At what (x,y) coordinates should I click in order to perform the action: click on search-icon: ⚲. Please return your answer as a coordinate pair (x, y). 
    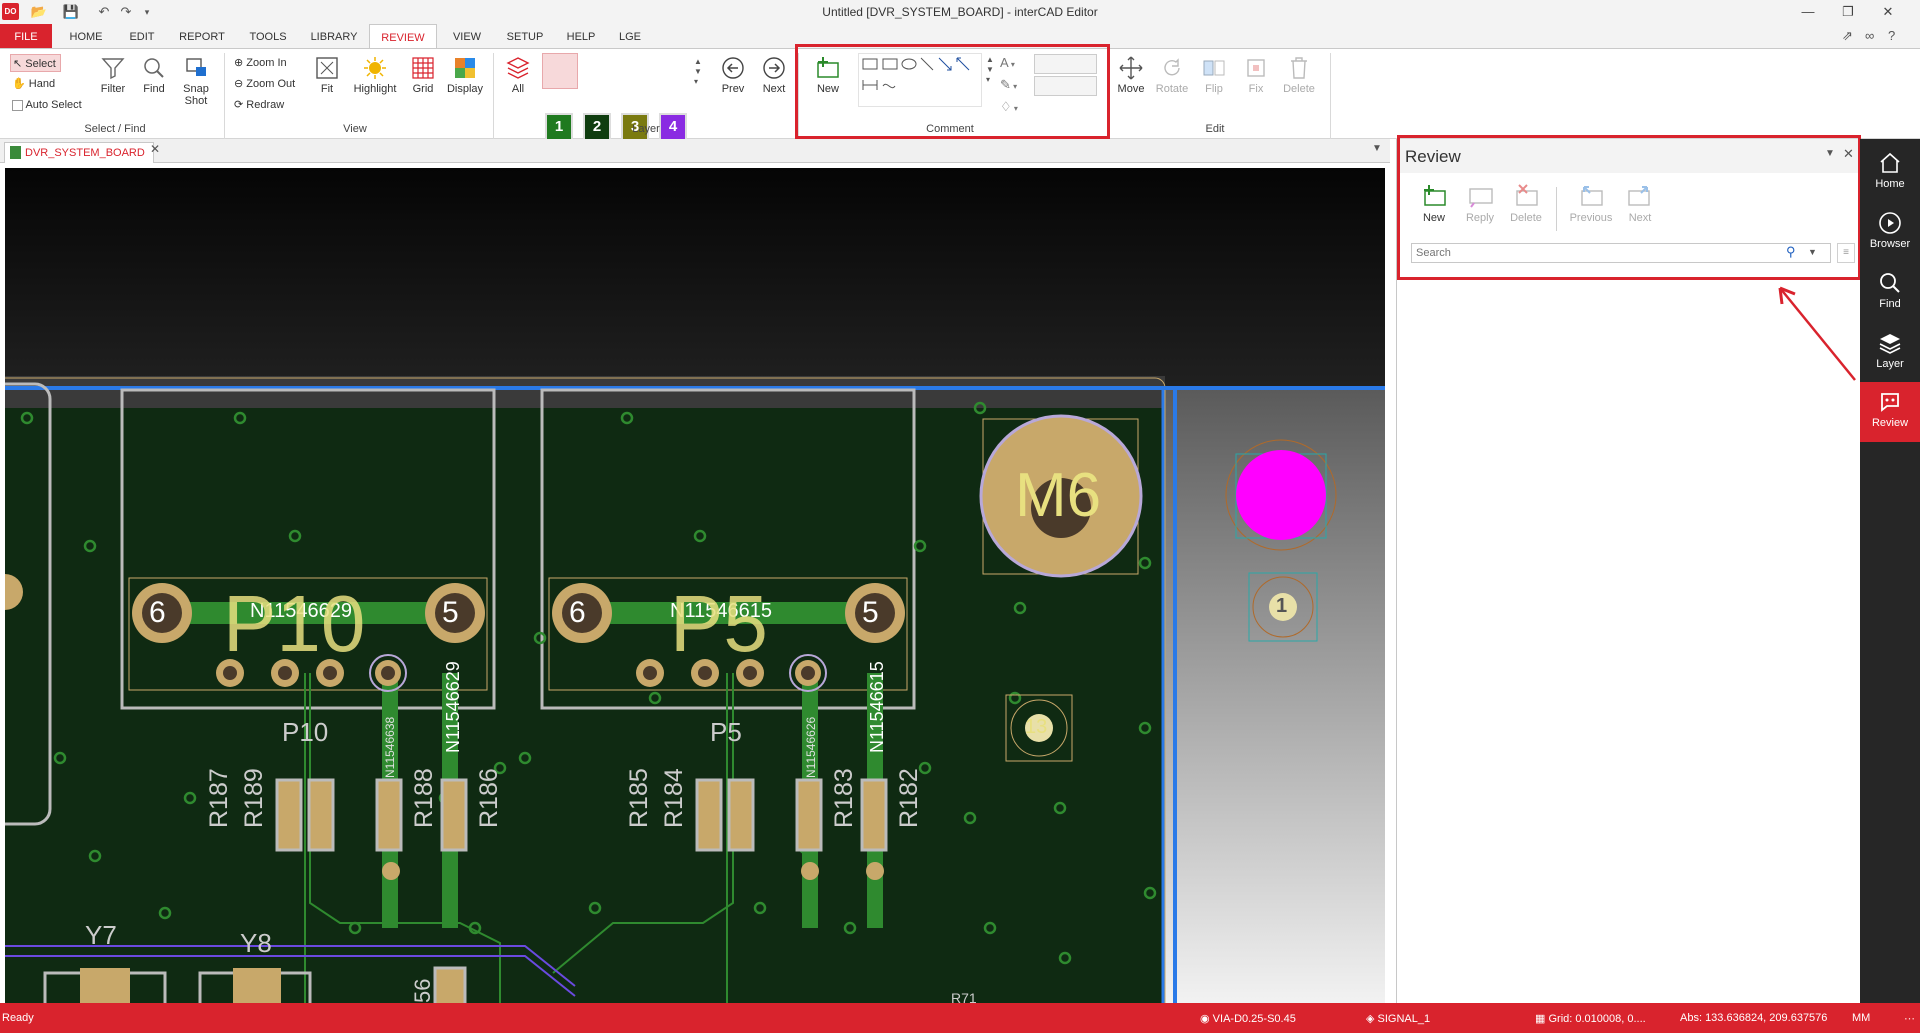
    Looking at the image, I should click on (1791, 252).